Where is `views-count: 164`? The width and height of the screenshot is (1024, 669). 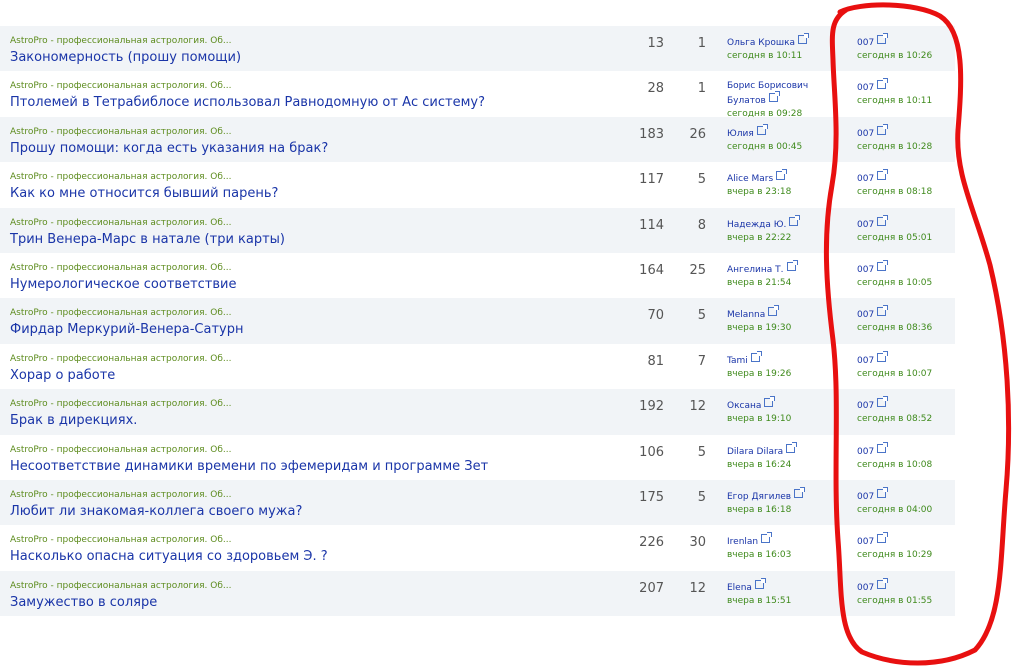 views-count: 164 is located at coordinates (651, 270).